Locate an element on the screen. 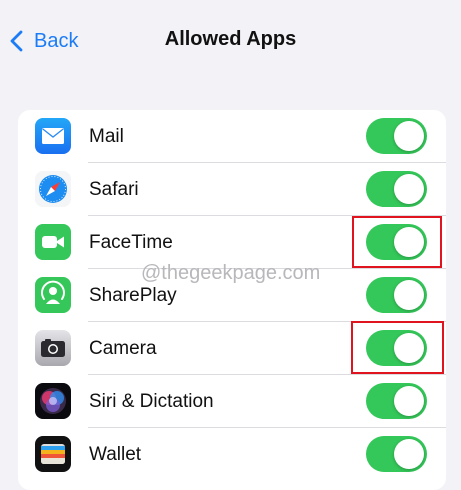 The height and width of the screenshot is (490, 461). list-item-siri: Siri & Dictation is located at coordinates (232, 401).